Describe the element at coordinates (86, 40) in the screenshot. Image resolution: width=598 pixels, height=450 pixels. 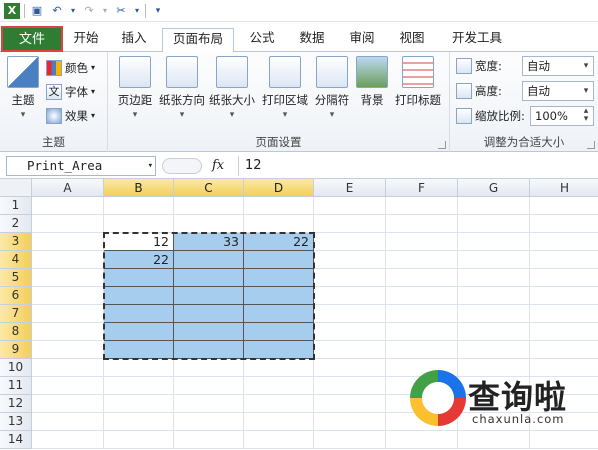
I see `tab-home: 开始` at that location.